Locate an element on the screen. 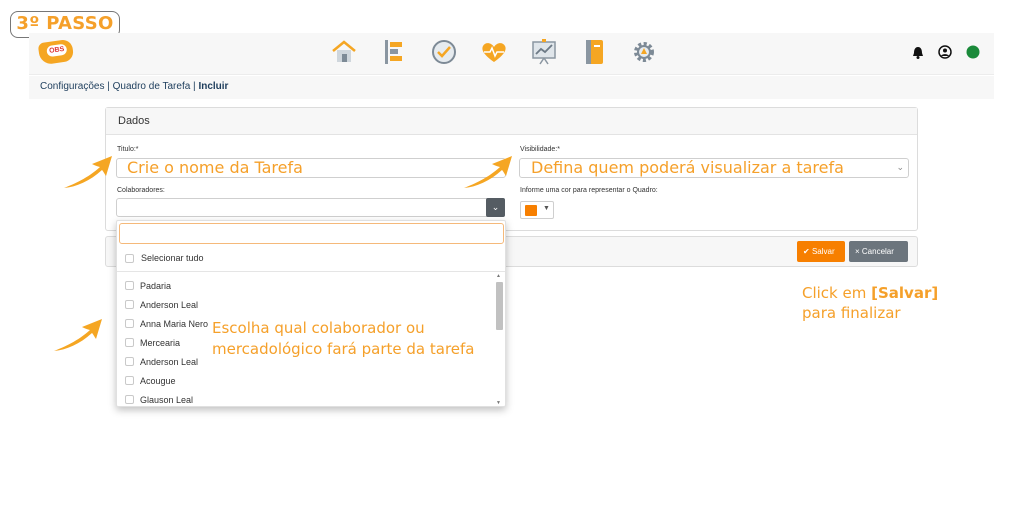 The height and width of the screenshot is (523, 1024). top-navbar: OBS is located at coordinates (511, 54).